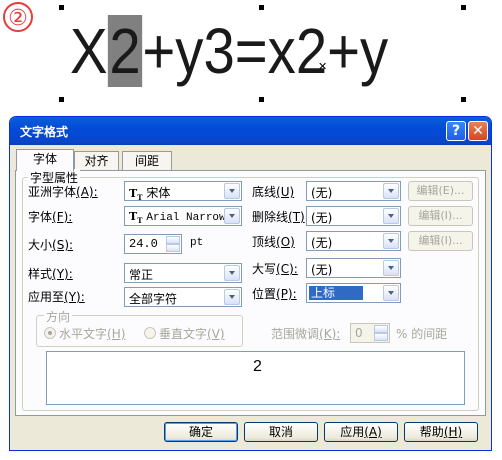 The width and height of the screenshot is (502, 460). I want to click on selection-handle-tr, so click(463, 7).